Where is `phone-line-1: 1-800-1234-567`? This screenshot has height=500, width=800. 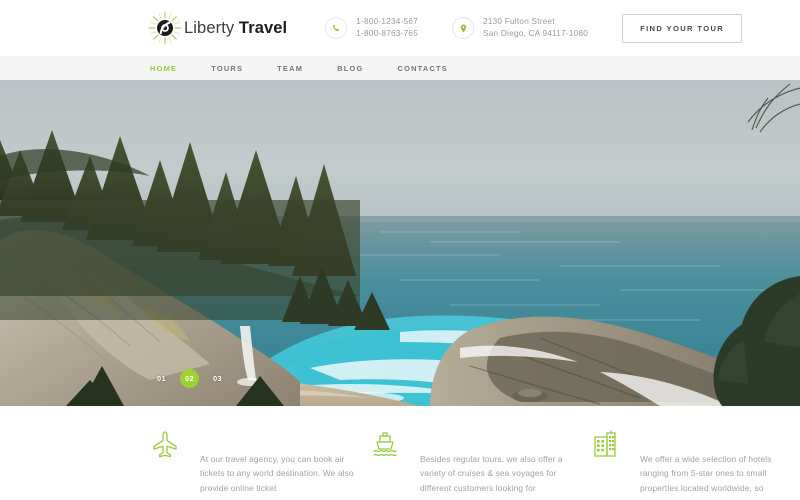
phone-line-1: 1-800-1234-567 is located at coordinates (387, 22).